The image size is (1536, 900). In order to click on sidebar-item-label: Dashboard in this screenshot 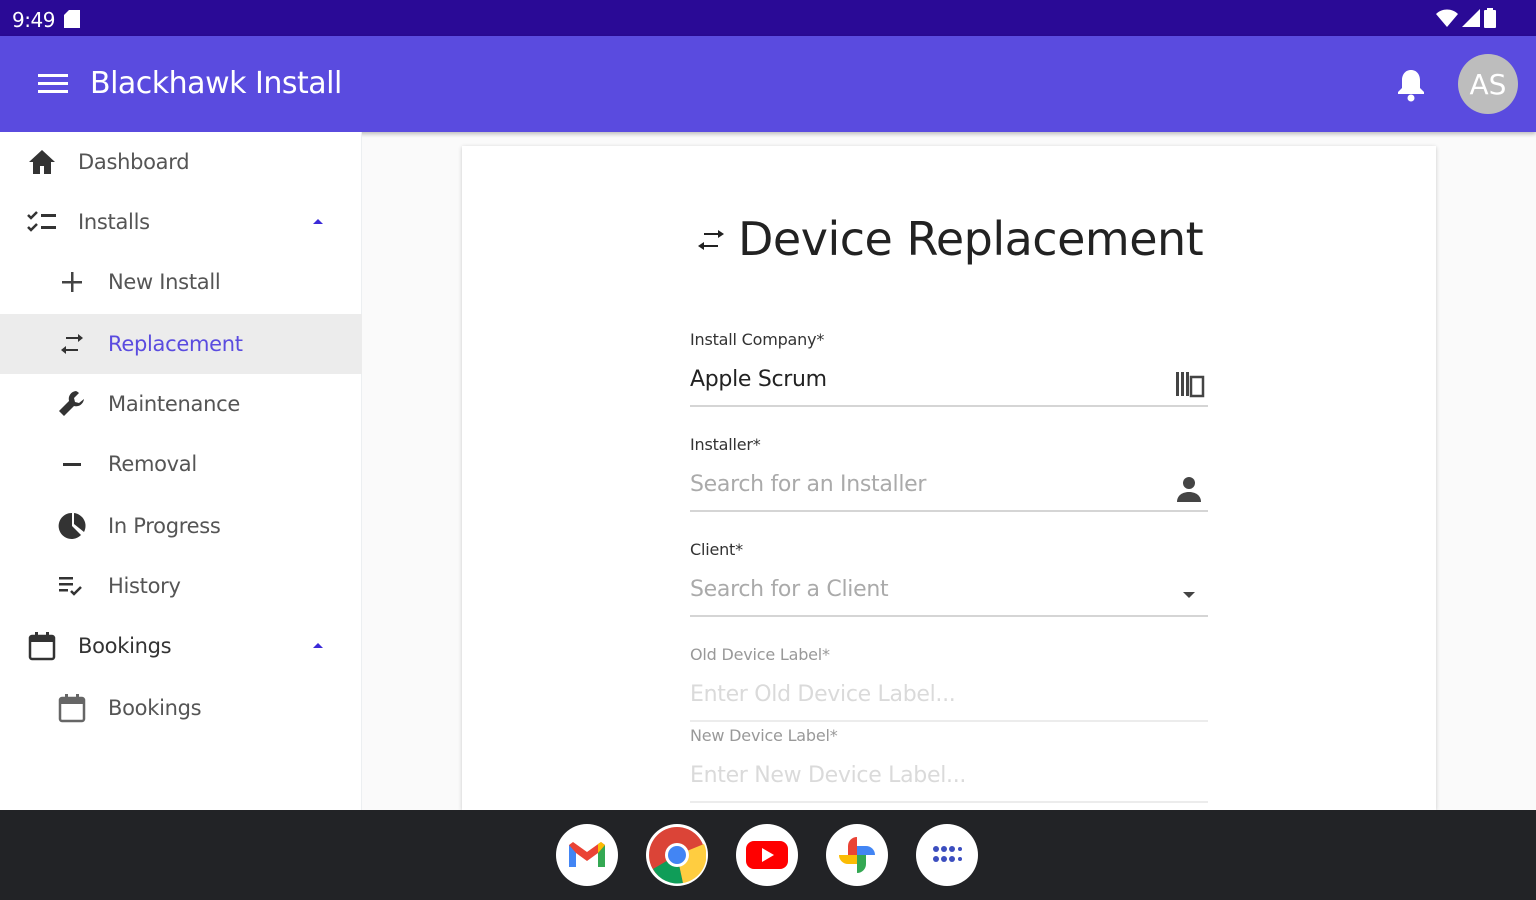, I will do `click(134, 162)`.